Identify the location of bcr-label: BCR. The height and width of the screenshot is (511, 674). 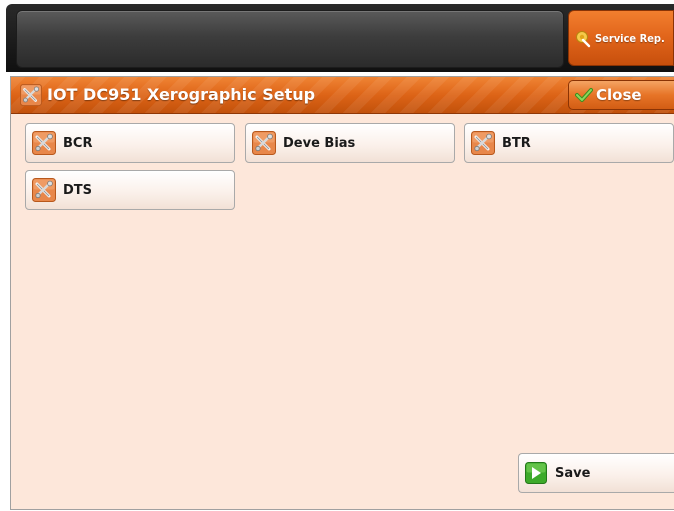
(78, 143).